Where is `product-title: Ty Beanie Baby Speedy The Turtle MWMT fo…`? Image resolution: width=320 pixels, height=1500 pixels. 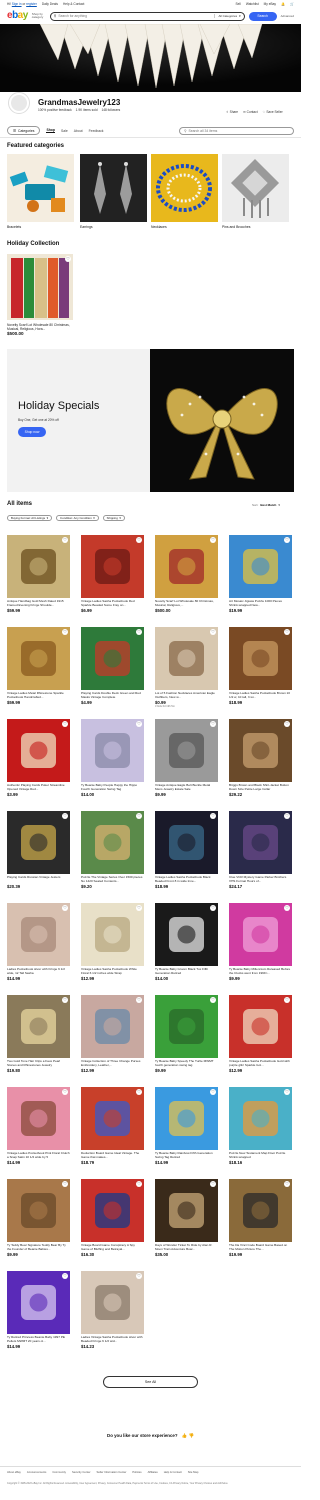
product-title: Ty Beanie Baby Speedy The Turtle MWMT fo… is located at coordinates (186, 1064).